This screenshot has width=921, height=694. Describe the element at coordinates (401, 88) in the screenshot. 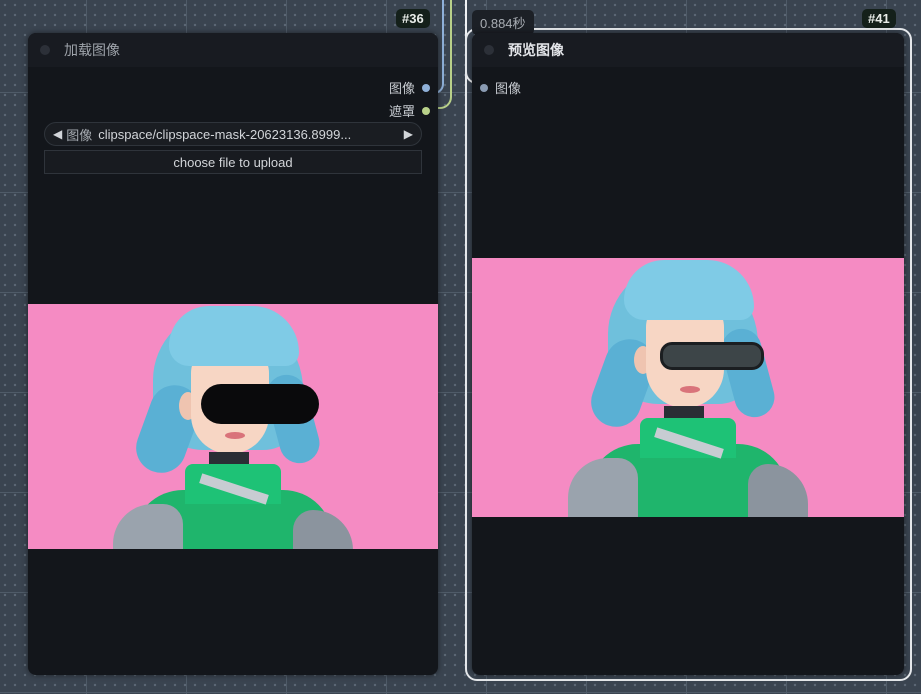

I see `output-slot-label: 图像` at that location.